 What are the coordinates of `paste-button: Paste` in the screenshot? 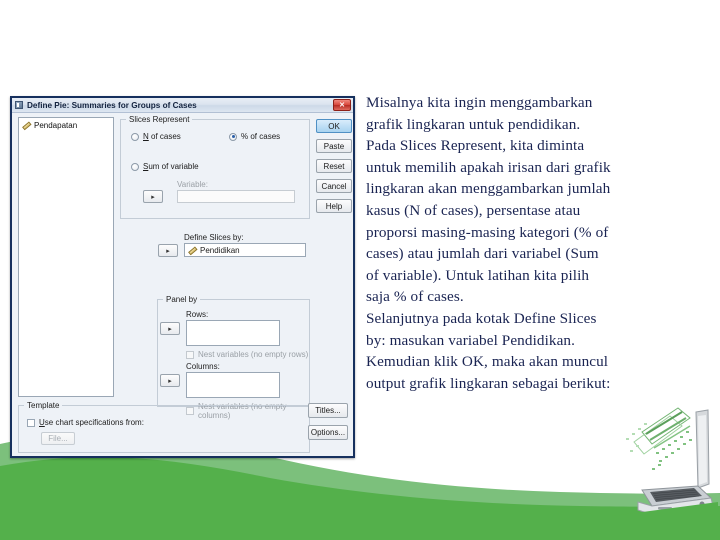 It's located at (334, 146).